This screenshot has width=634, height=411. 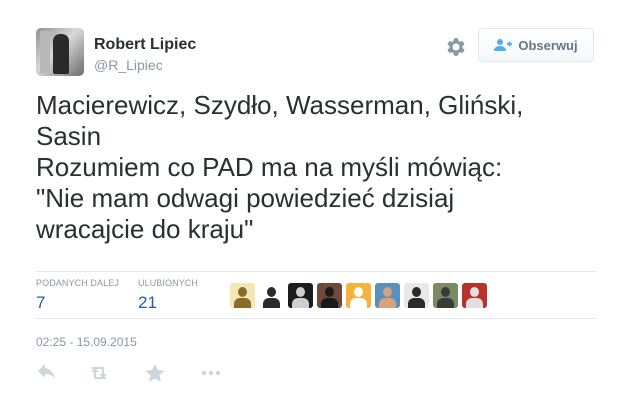 I want to click on favorites-stat: ULUBIONYCH 21, so click(x=168, y=295).